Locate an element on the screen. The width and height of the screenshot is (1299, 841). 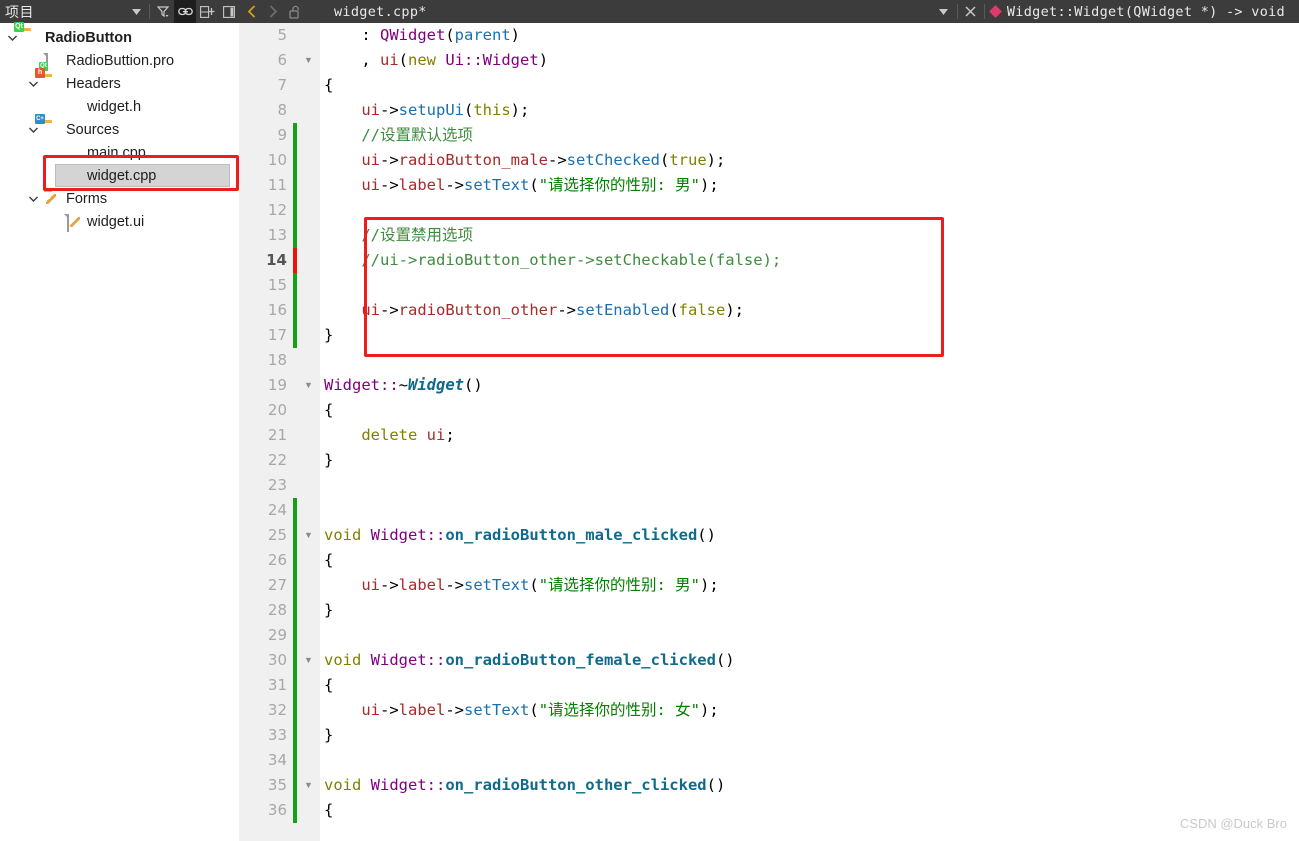
code-line: 12 is located at coordinates (769, 210).